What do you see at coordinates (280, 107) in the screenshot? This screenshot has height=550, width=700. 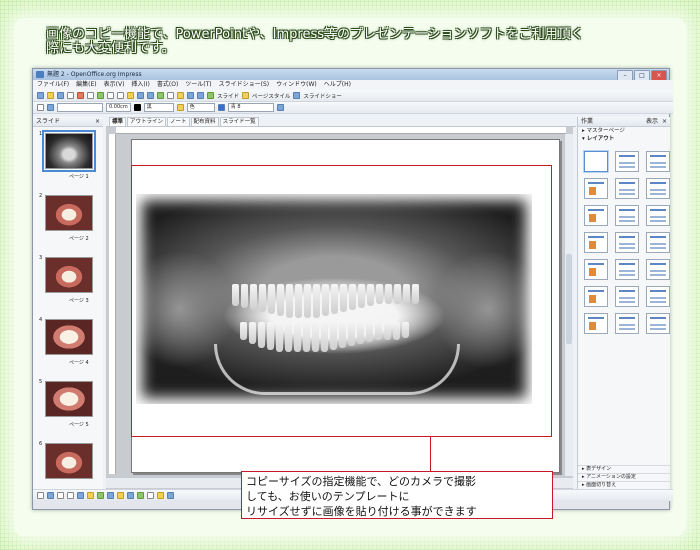 I see `shadow-icon` at bounding box center [280, 107].